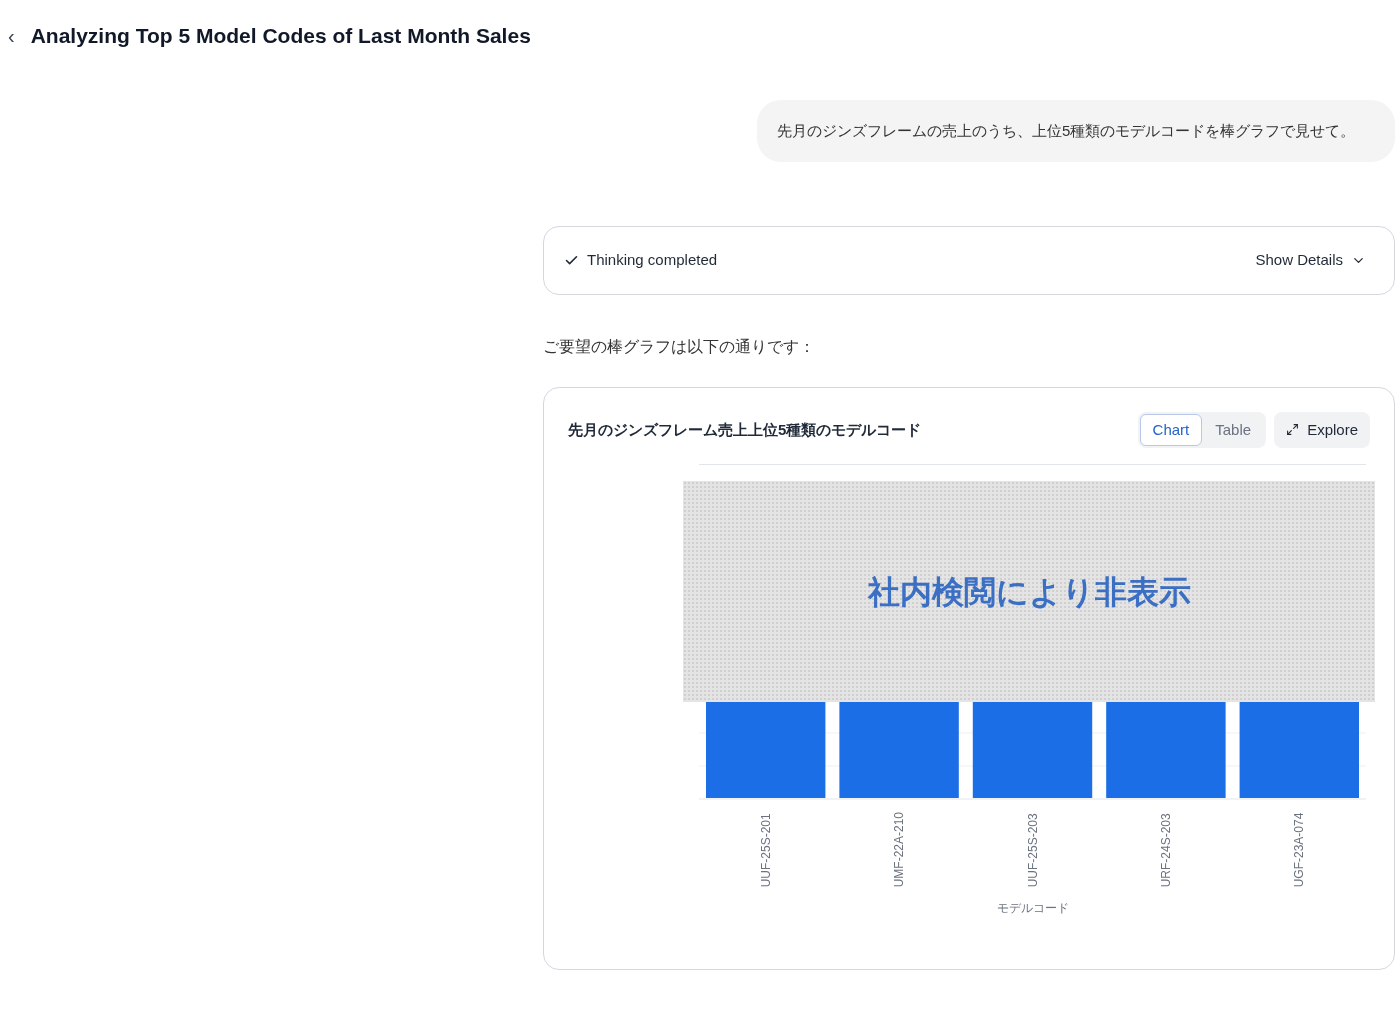 Image resolution: width=1400 pixels, height=1010 pixels. Describe the element at coordinates (280, 36) in the screenshot. I see `page-title: Analyzing Top 5 Model Codes of Last Month Sales` at that location.